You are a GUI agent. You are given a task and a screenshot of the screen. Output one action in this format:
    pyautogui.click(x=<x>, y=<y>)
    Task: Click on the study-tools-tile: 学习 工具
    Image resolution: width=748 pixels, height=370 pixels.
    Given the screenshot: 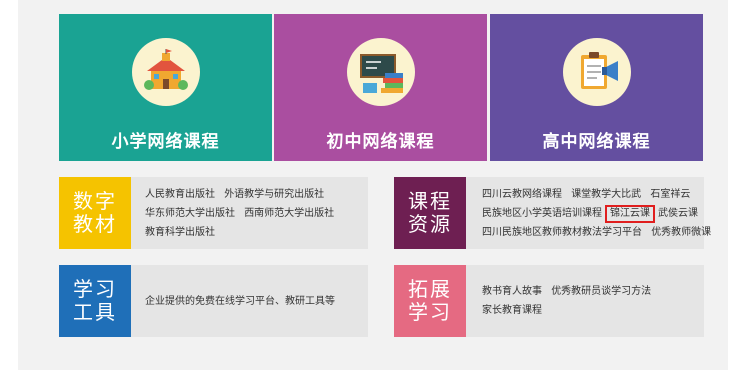 What is the action you would take?
    pyautogui.click(x=95, y=301)
    